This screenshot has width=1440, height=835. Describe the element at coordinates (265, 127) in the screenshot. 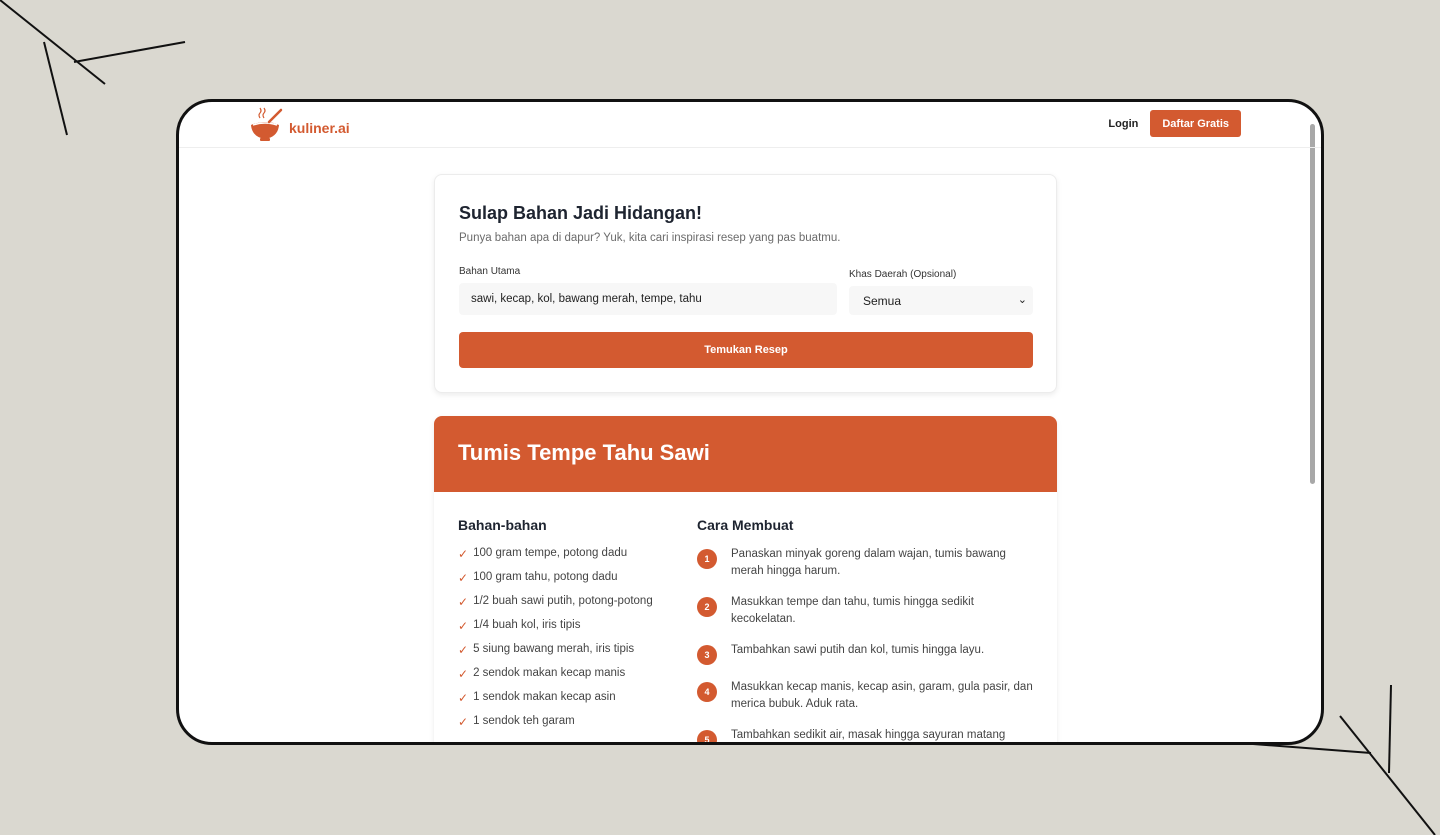

I see `cooking-bowl-icon` at that location.